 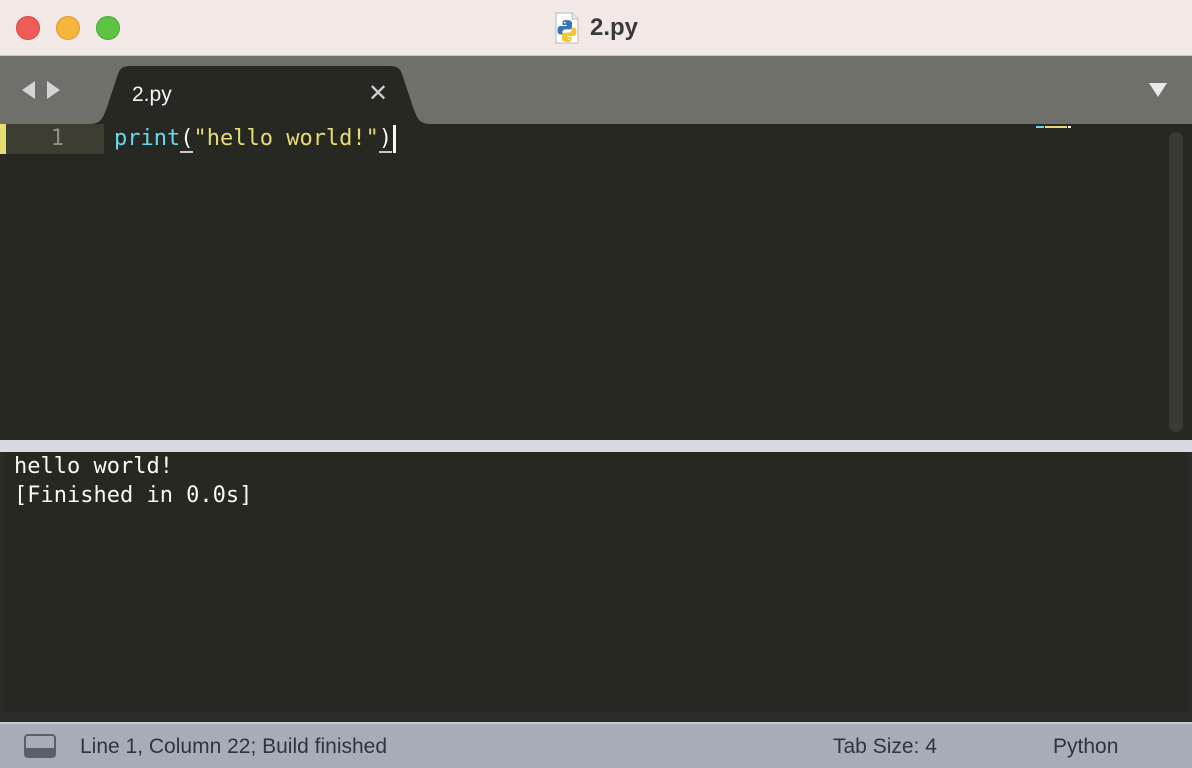 I want to click on output-line: hello world!, so click(x=93, y=466).